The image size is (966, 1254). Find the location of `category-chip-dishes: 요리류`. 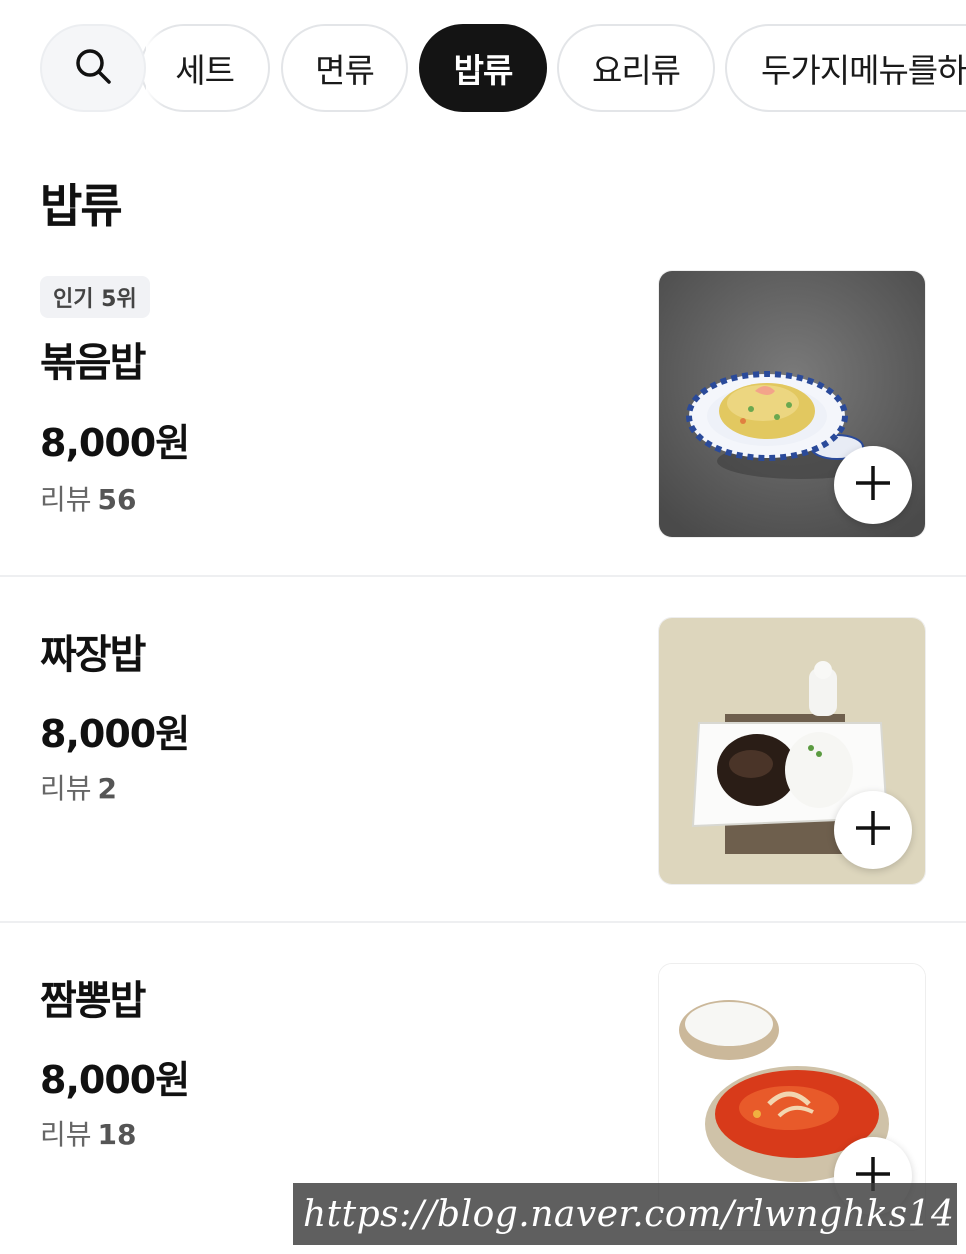

category-chip-dishes: 요리류 is located at coordinates (636, 68).